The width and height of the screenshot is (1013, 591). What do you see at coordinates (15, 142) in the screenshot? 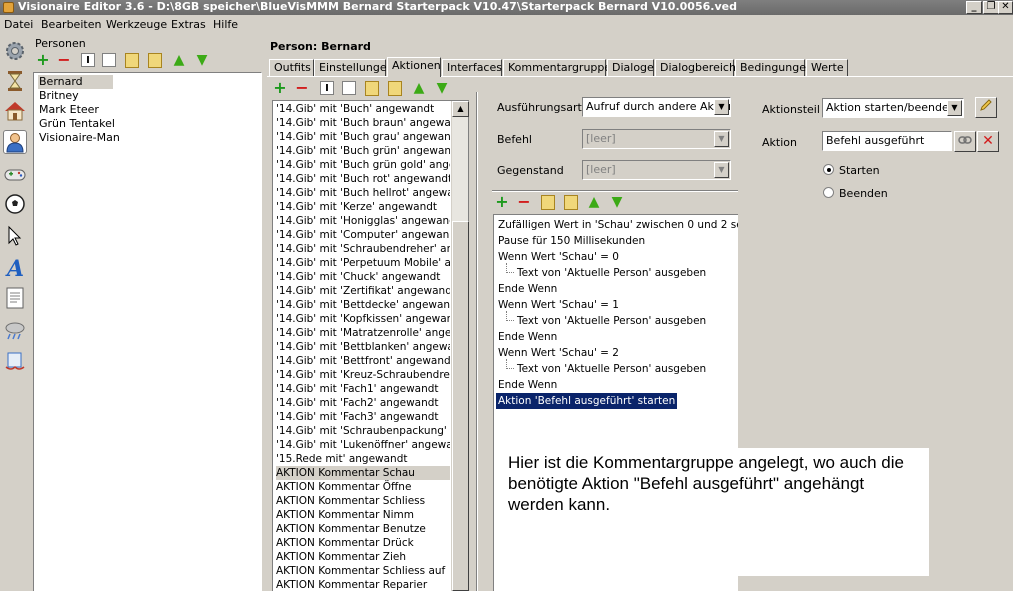
I see `person-icon` at bounding box center [15, 142].